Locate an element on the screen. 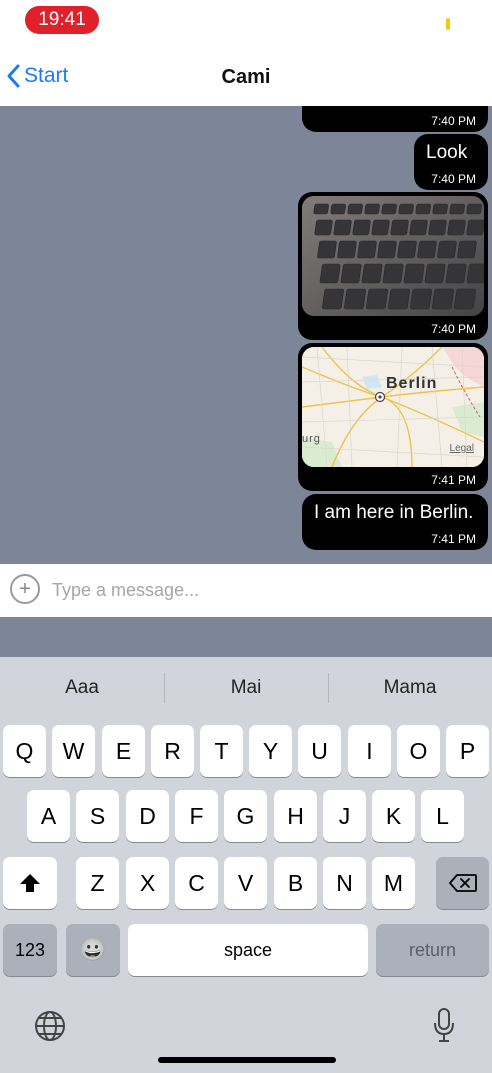 The image size is (492, 1073). key-j: J is located at coordinates (344, 816).